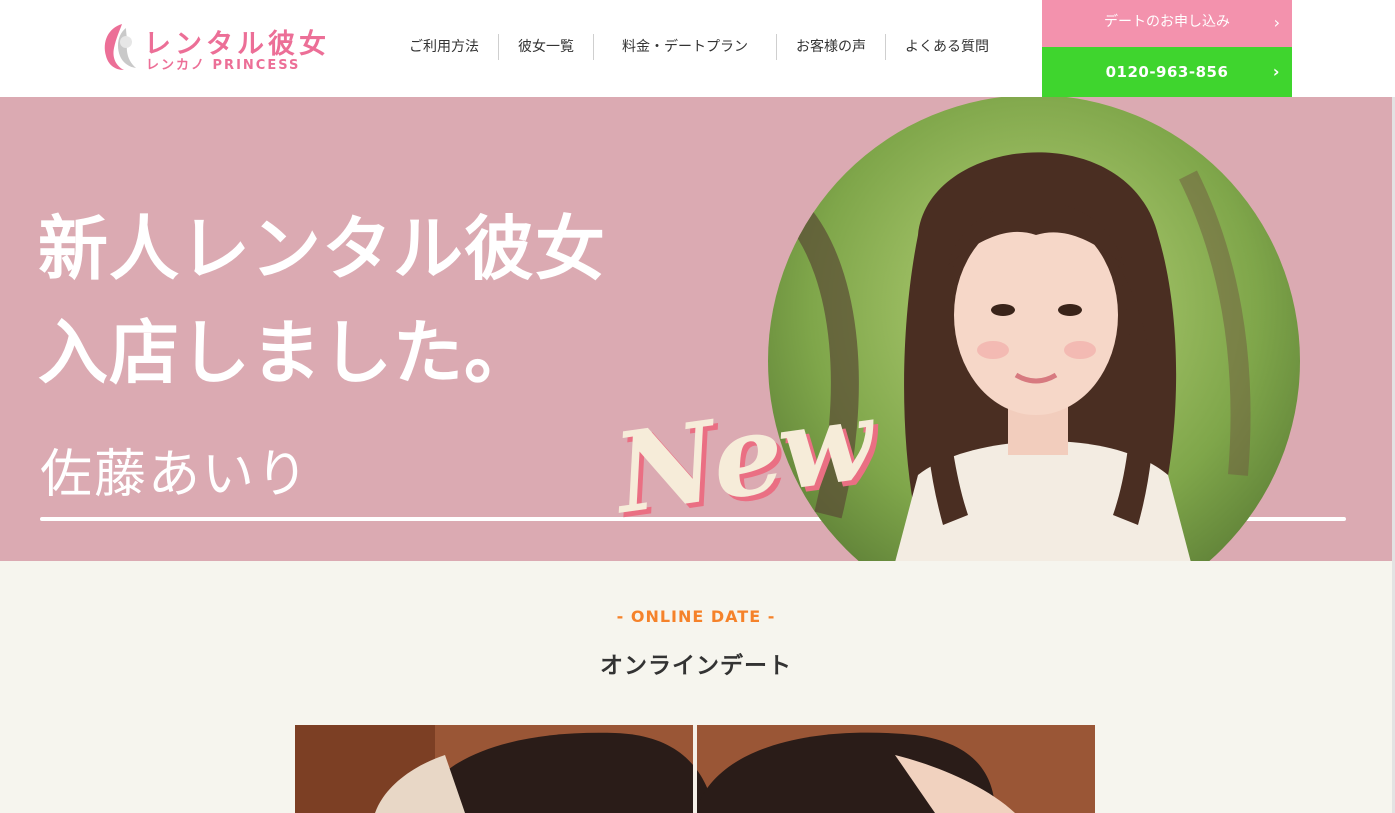  Describe the element at coordinates (322, 301) in the screenshot. I see `hero-headline: 新人レンタル彼女 入店しました。` at that location.